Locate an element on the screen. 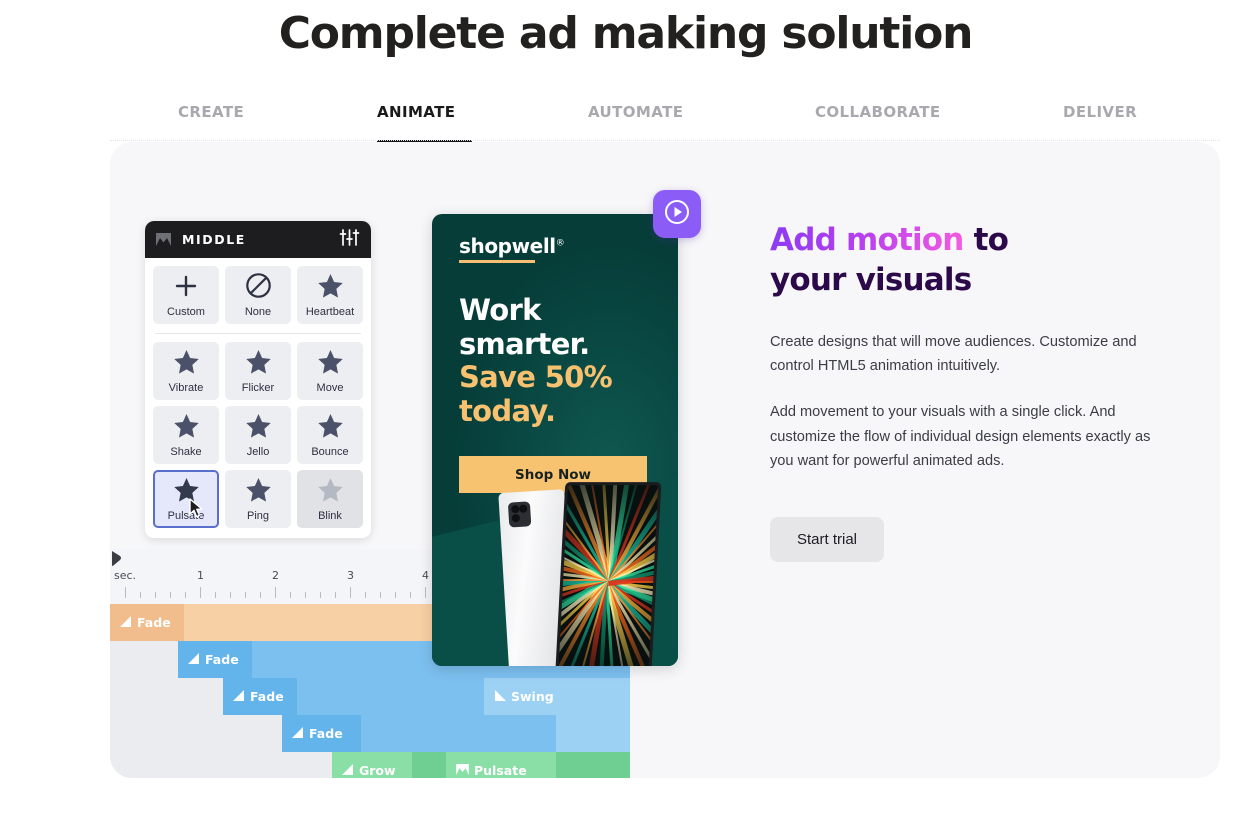 Image resolution: width=1251 pixels, height=820 pixels. animation-option-vibrate: Vibrate is located at coordinates (186, 371).